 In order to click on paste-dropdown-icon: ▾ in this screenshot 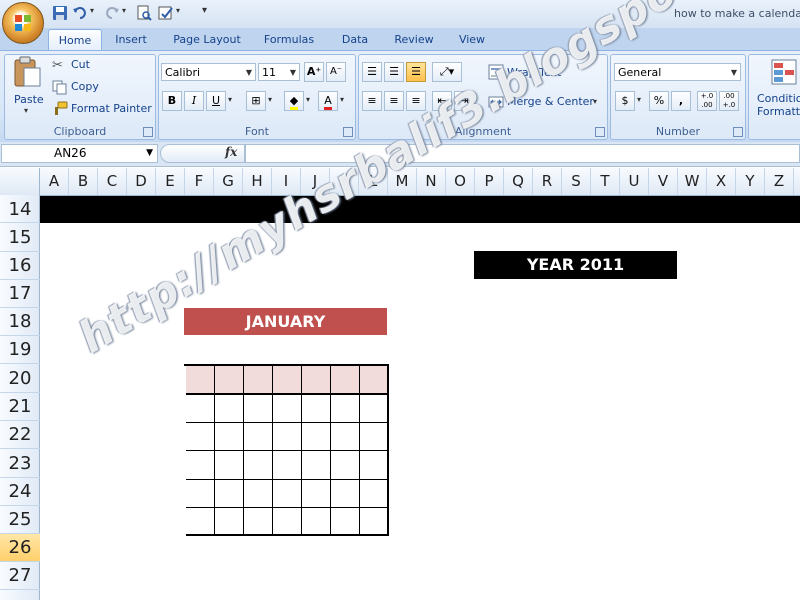, I will do `click(26, 110)`.